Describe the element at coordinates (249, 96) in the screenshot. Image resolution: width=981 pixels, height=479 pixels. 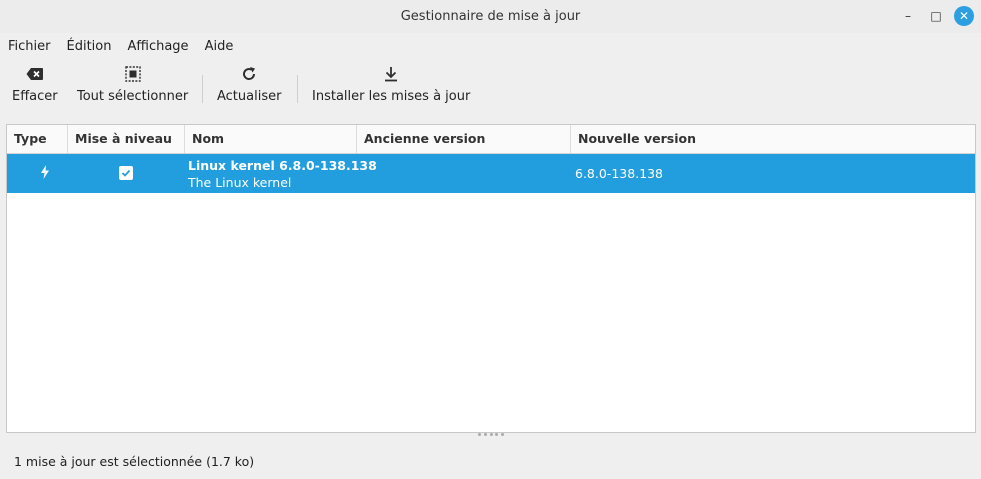
I see `refresh-label: Actualiser` at that location.